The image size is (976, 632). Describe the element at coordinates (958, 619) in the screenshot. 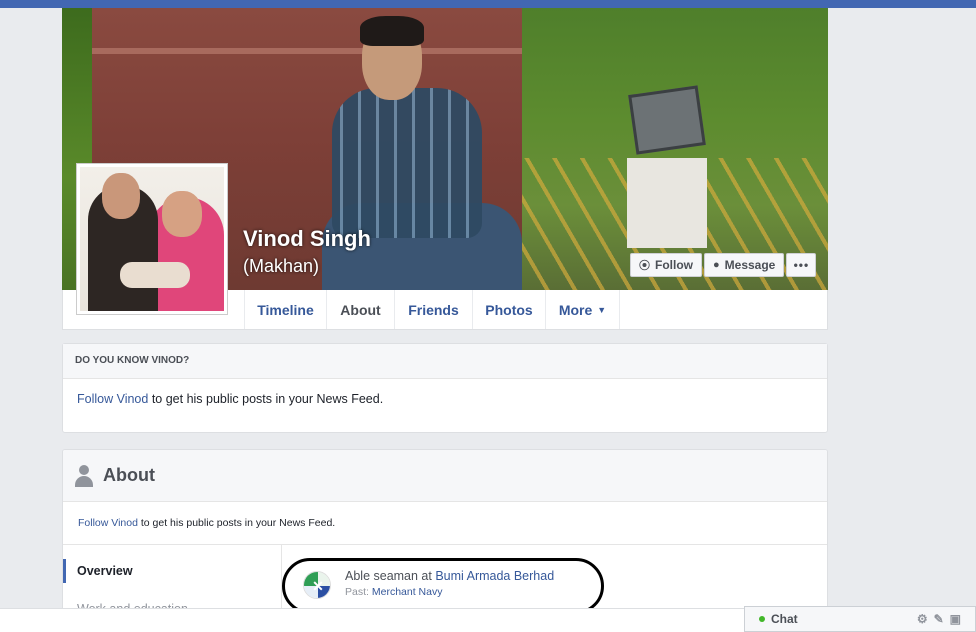

I see `sidebar-toggle-icon: ▣` at that location.